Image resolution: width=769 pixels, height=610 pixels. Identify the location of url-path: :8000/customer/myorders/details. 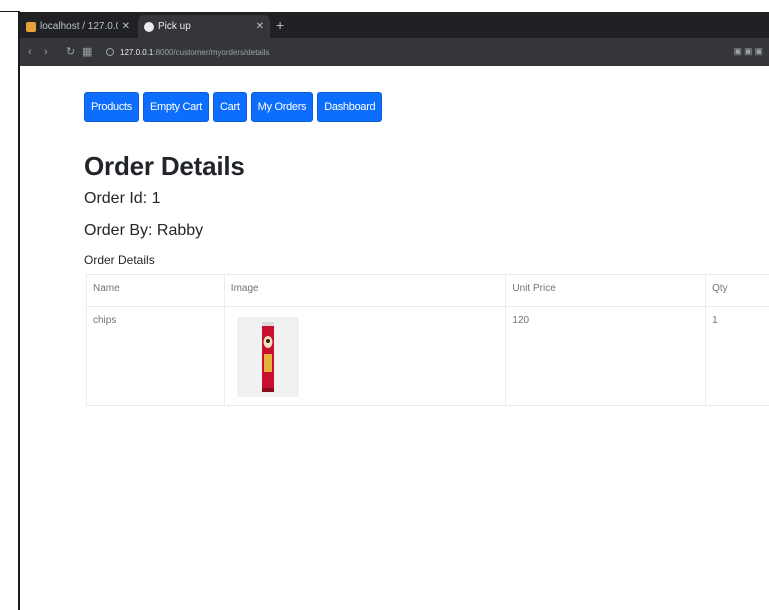
(211, 52).